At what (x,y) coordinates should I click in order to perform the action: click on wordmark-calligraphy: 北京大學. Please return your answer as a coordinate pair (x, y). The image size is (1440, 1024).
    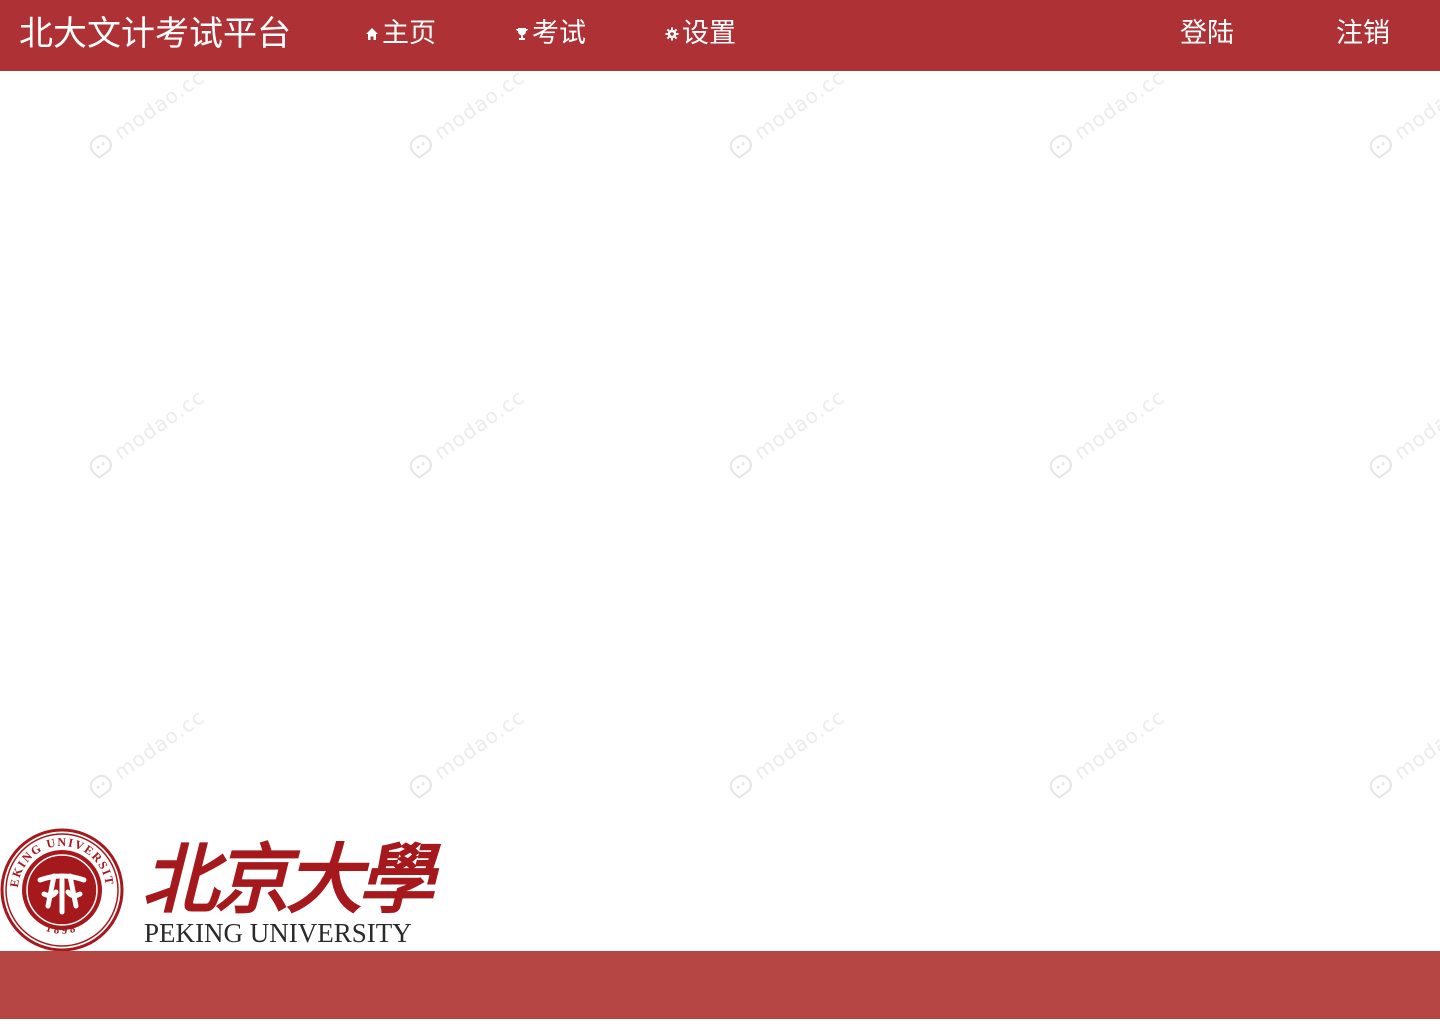
    Looking at the image, I should click on (292, 876).